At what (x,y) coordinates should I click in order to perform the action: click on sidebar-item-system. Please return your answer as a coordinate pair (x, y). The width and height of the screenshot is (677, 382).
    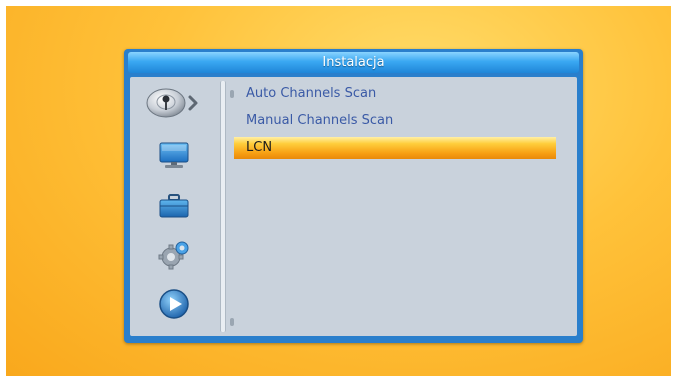
    Looking at the image, I should click on (174, 254).